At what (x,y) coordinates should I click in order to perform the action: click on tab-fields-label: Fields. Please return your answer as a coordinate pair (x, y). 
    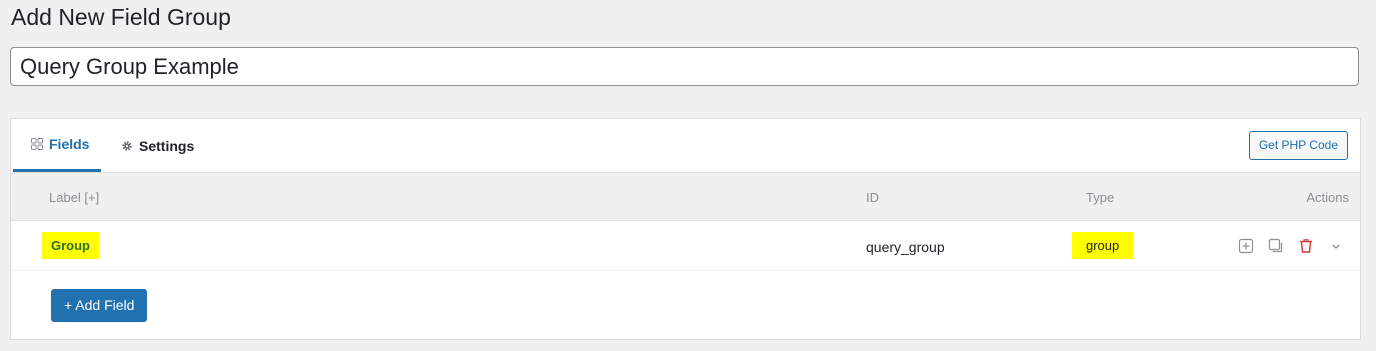
    Looking at the image, I should click on (69, 144).